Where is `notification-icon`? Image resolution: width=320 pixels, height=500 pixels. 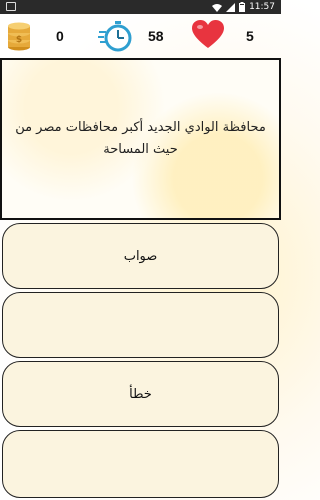
notification-icon is located at coordinates (11, 6).